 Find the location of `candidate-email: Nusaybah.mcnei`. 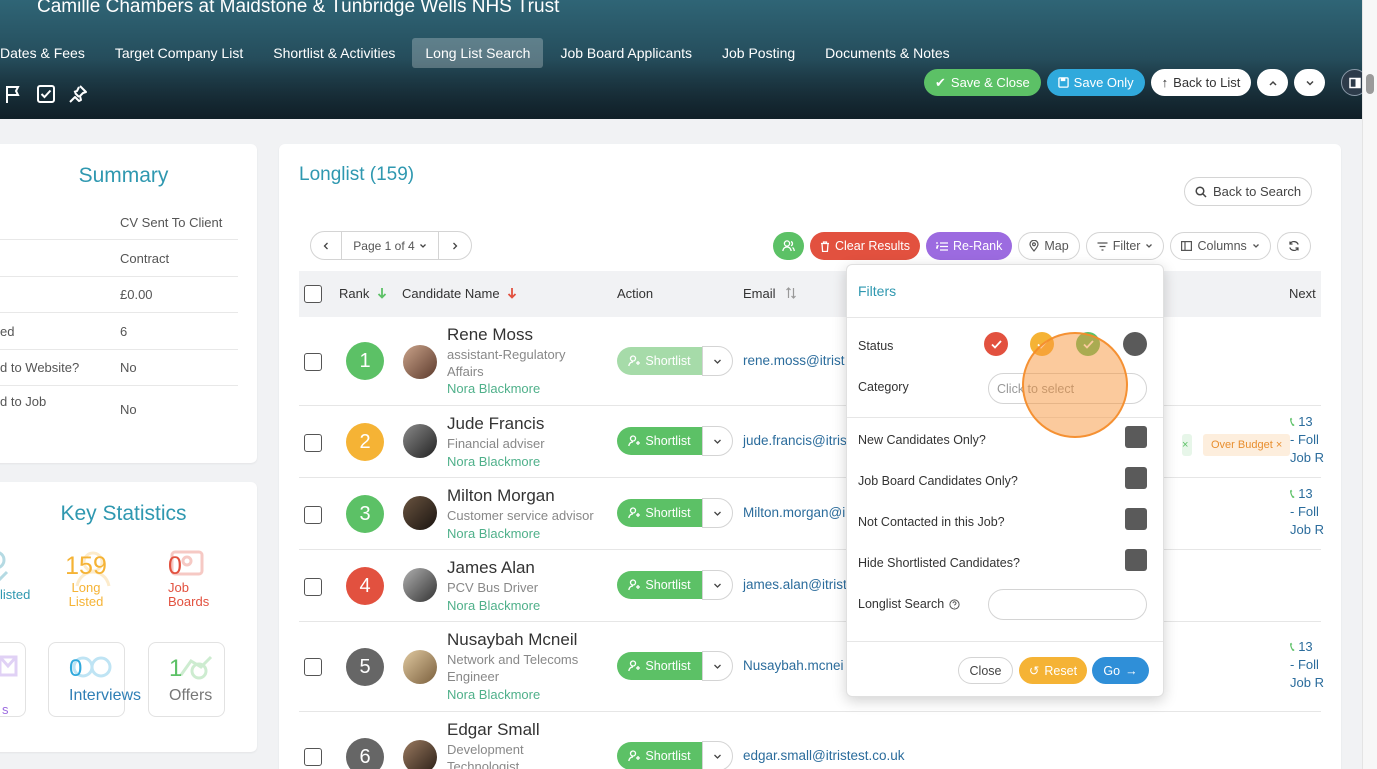

candidate-email: Nusaybah.mcnei is located at coordinates (793, 665).